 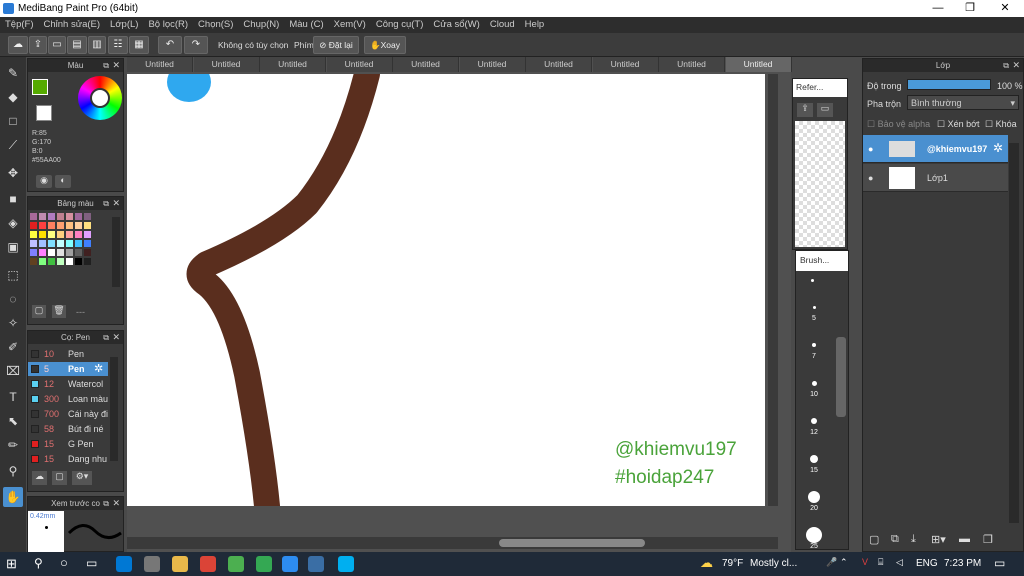 What do you see at coordinates (899, 562) in the screenshot?
I see `volume-icon: ◁` at bounding box center [899, 562].